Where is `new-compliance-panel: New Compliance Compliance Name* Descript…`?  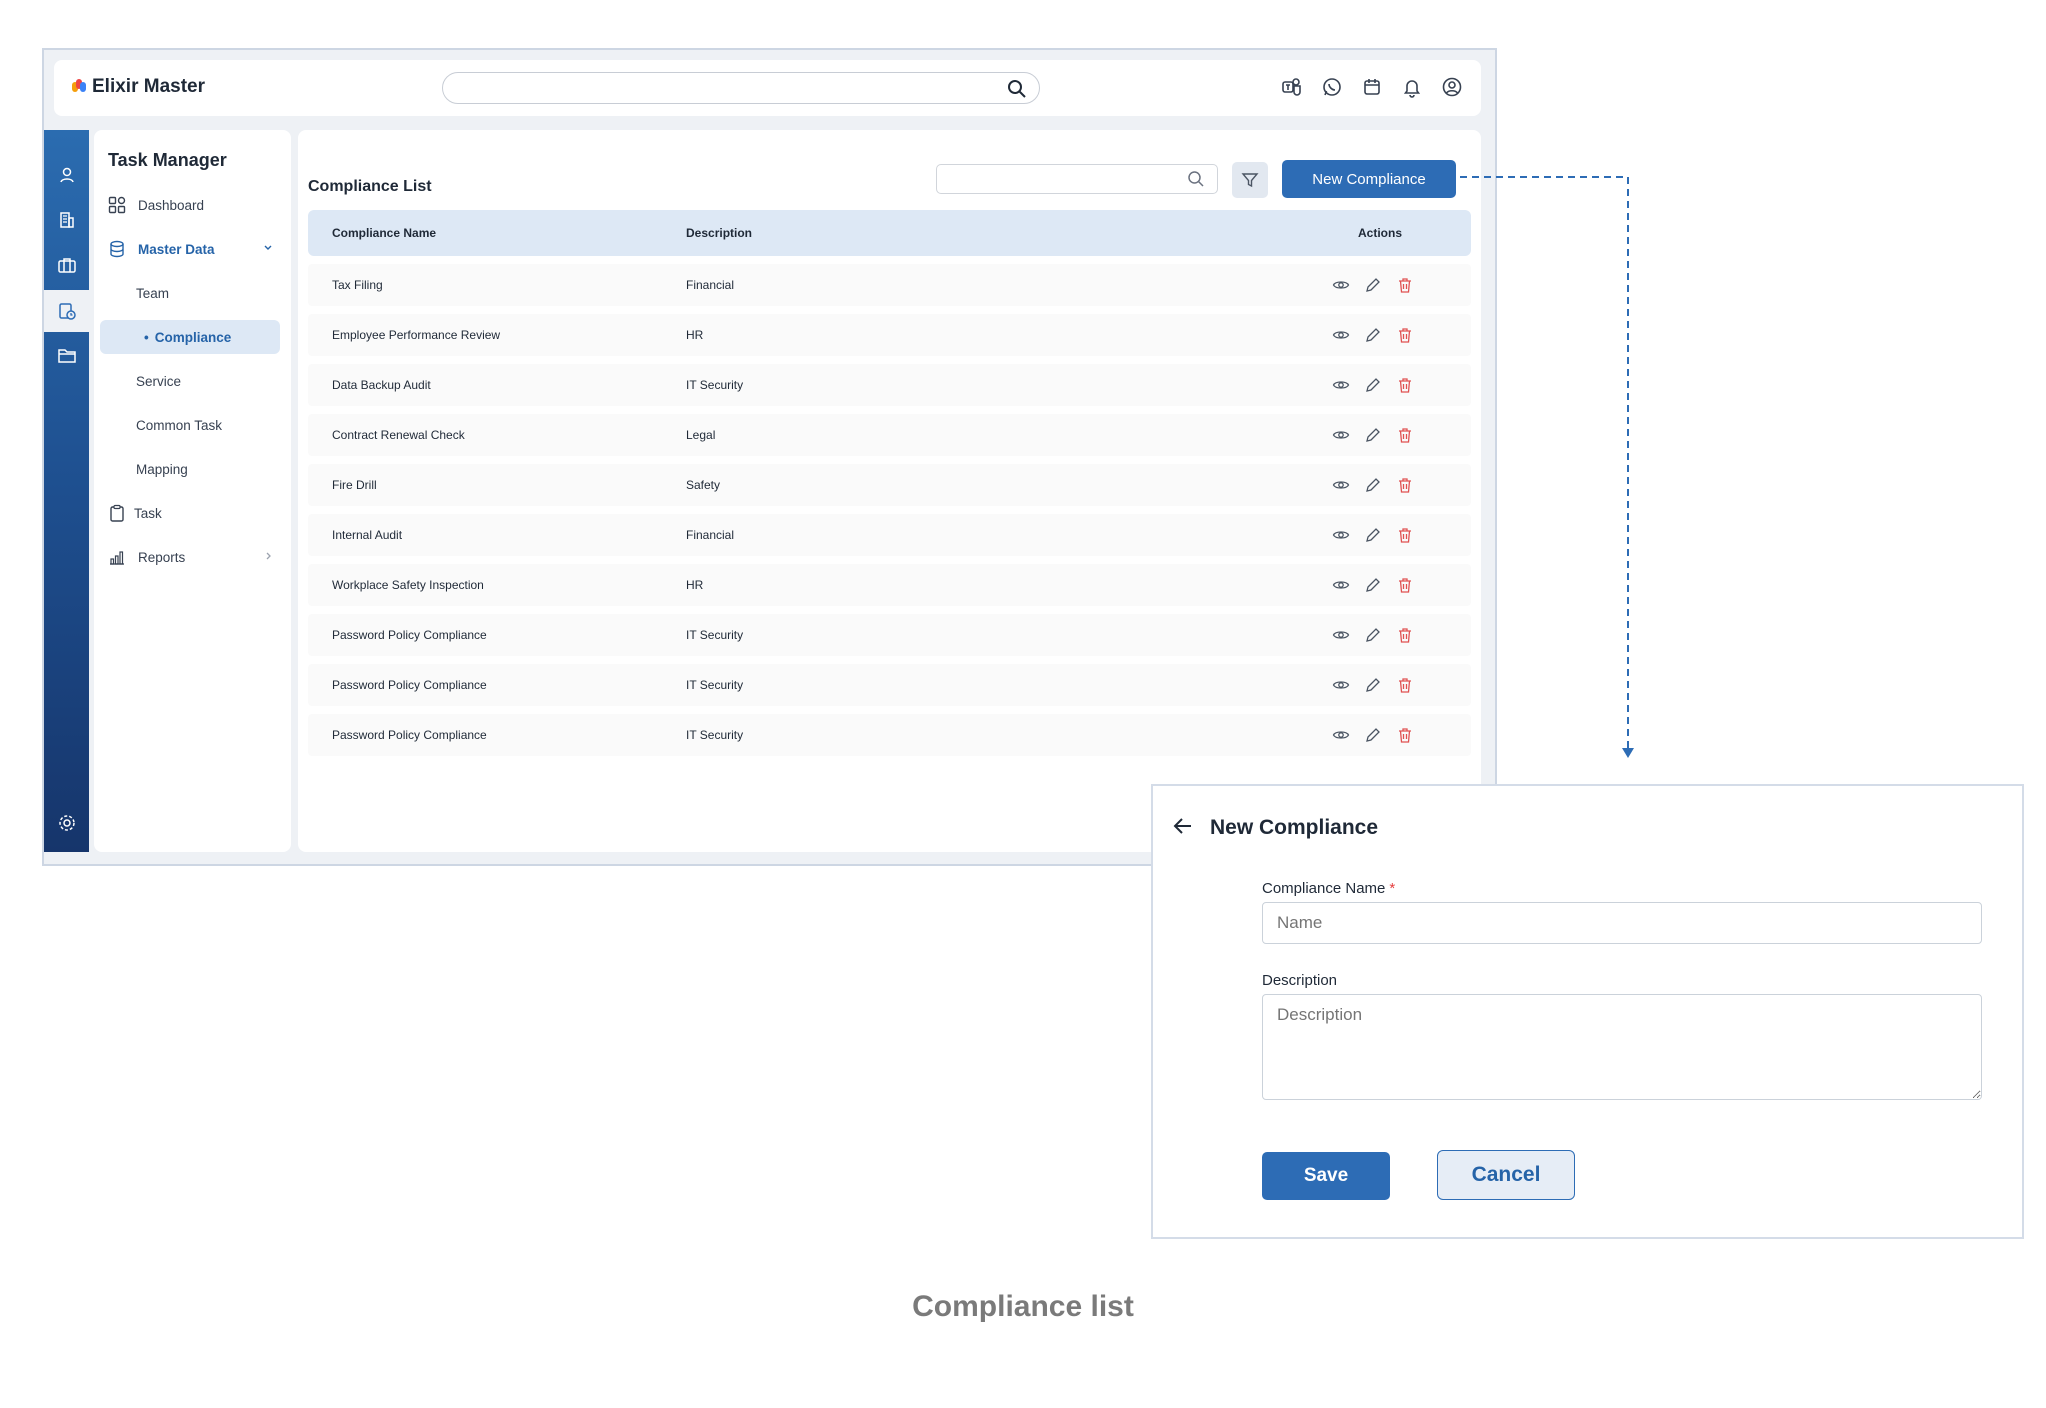
new-compliance-panel: New Compliance Compliance Name* Descript… is located at coordinates (1587, 1011).